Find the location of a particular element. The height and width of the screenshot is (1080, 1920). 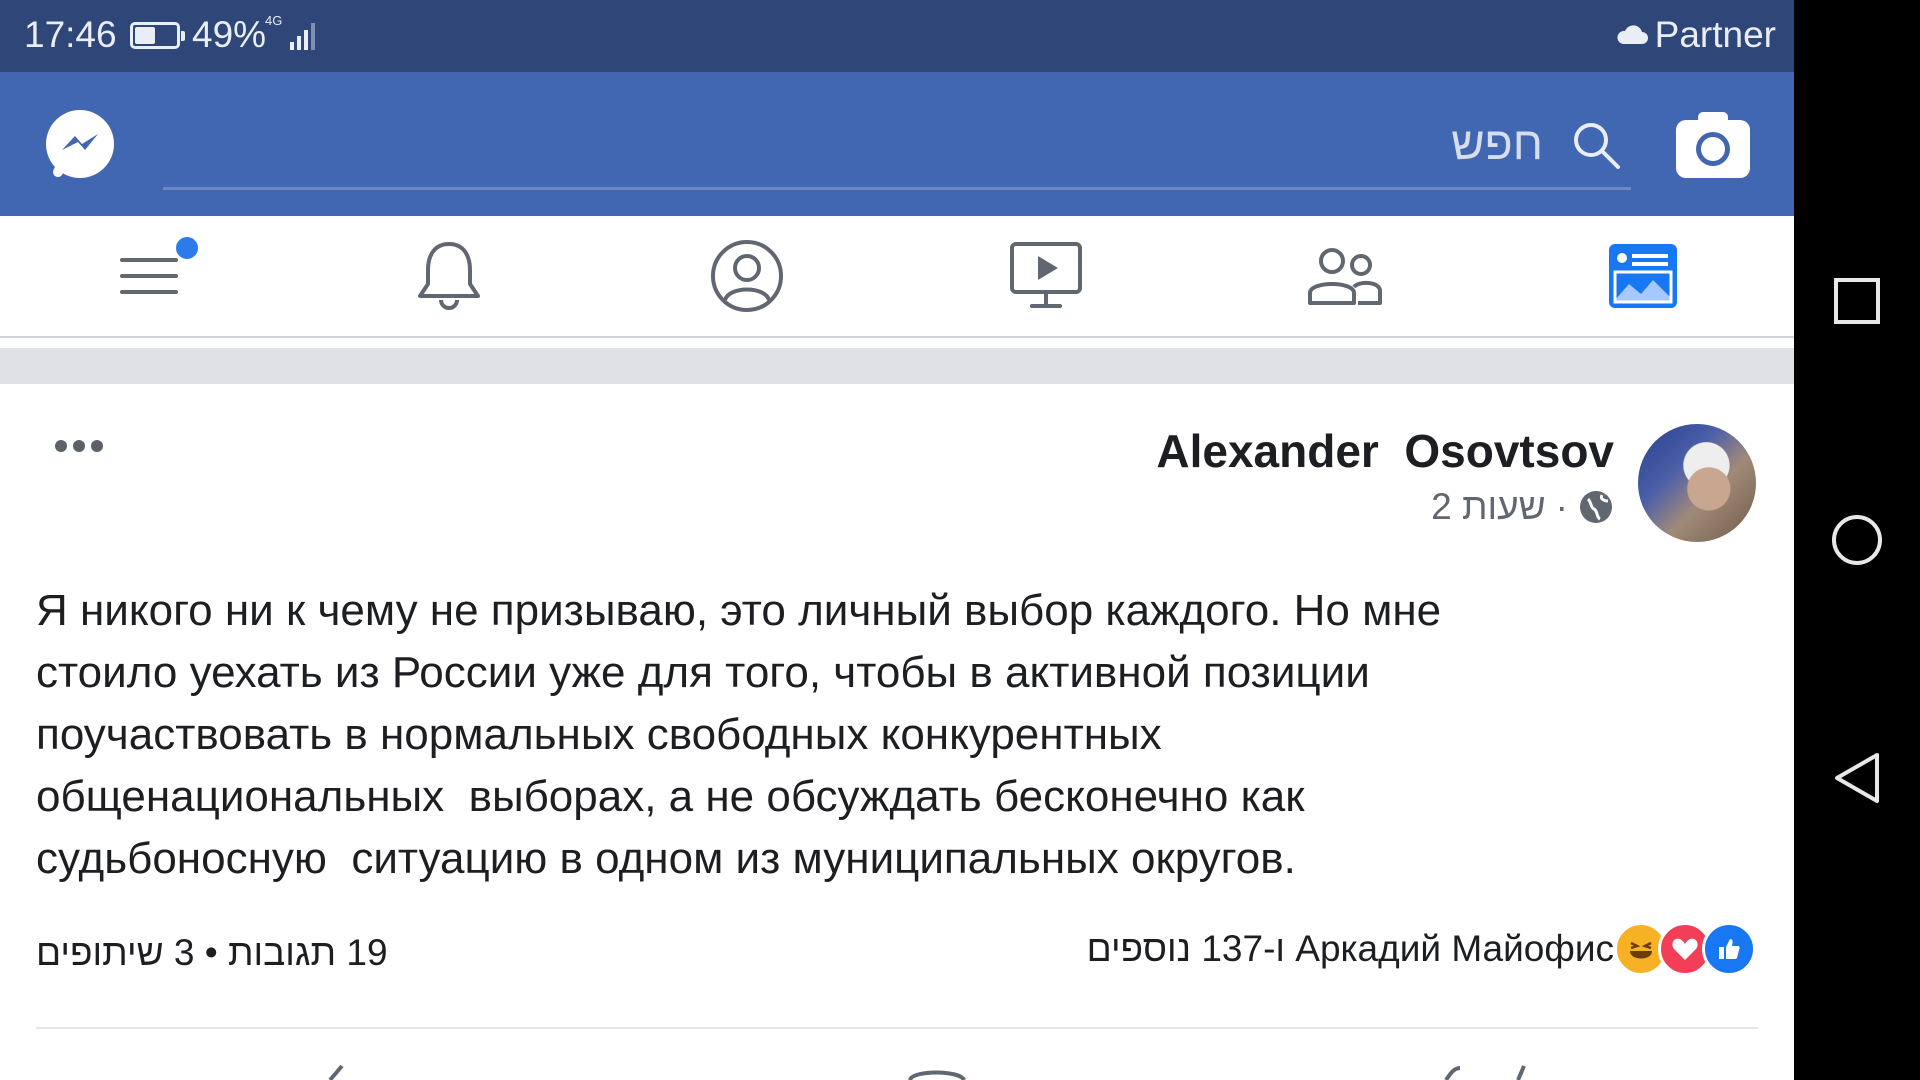

network-type: 4G is located at coordinates (274, 20).